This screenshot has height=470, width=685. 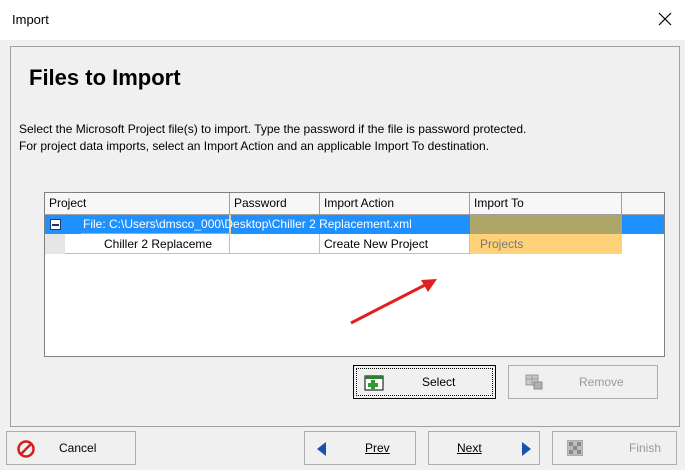 I want to click on cancel-button: Cancel, so click(x=71, y=448).